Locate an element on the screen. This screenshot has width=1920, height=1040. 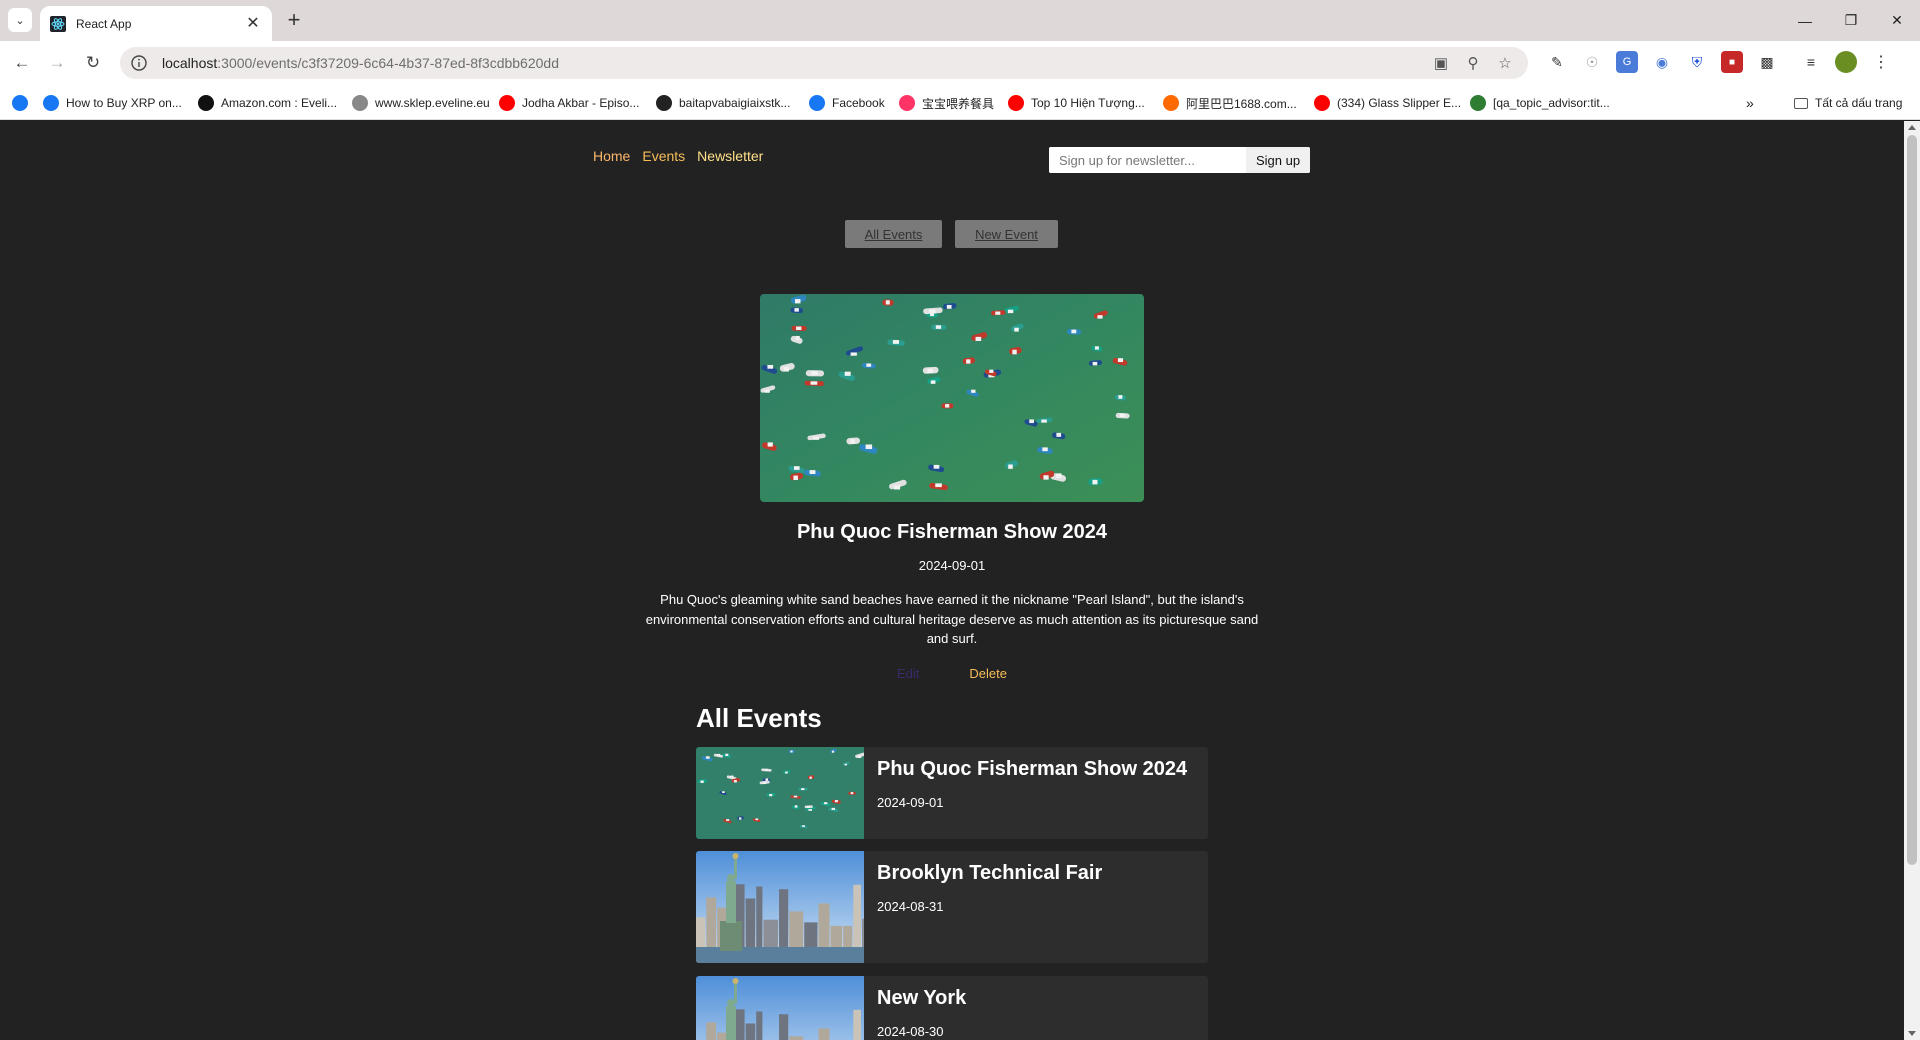
tab-search-button: ⌄ is located at coordinates (20, 20).